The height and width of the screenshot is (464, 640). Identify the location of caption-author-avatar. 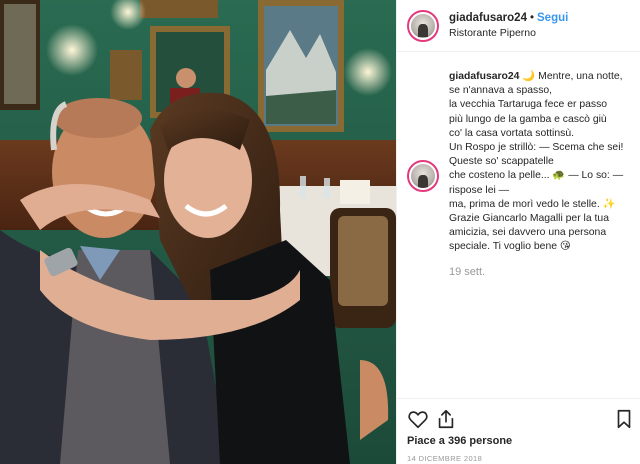
(423, 176).